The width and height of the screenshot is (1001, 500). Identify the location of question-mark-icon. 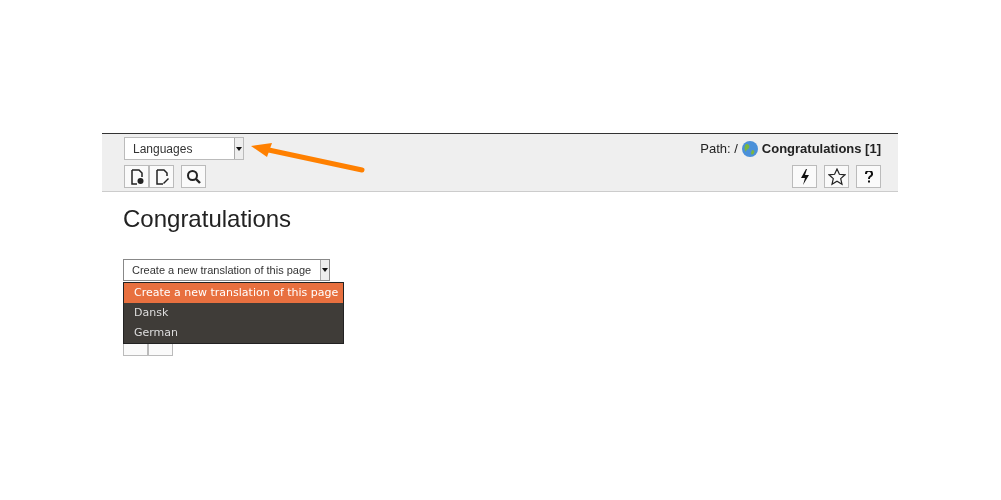
(868, 176).